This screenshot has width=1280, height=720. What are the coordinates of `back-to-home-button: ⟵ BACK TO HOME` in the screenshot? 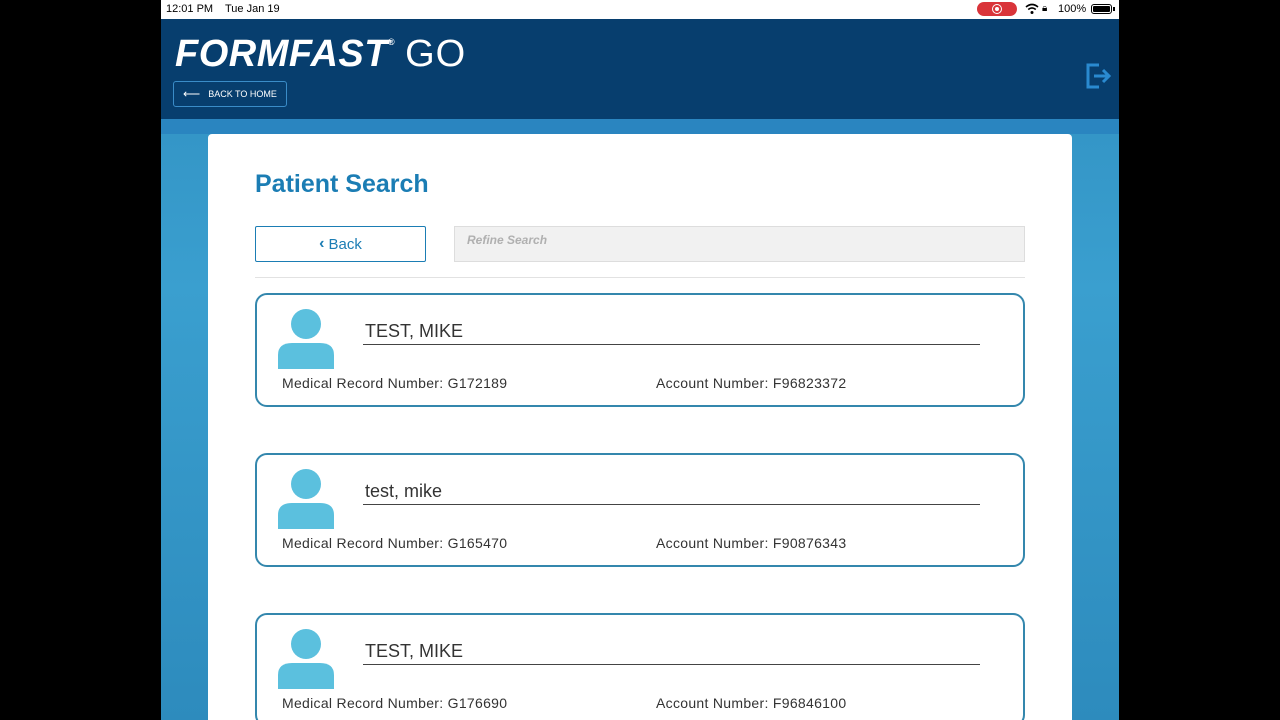 It's located at (230, 94).